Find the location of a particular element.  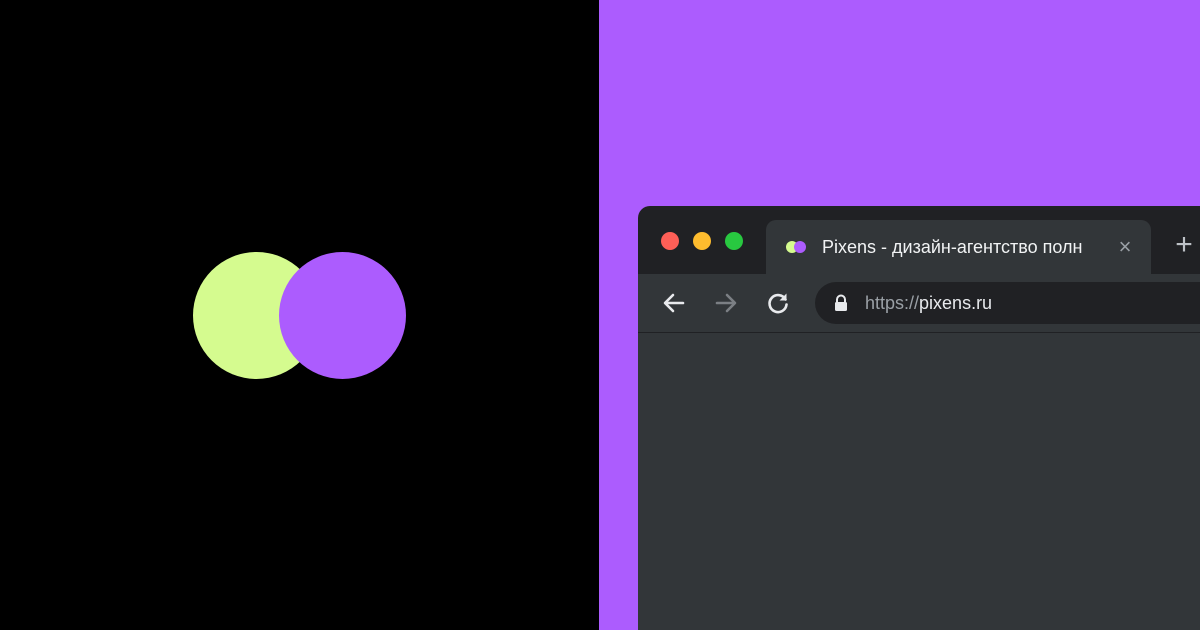

browser-tab: Pixens - дизайн-агентство полн × is located at coordinates (958, 247).